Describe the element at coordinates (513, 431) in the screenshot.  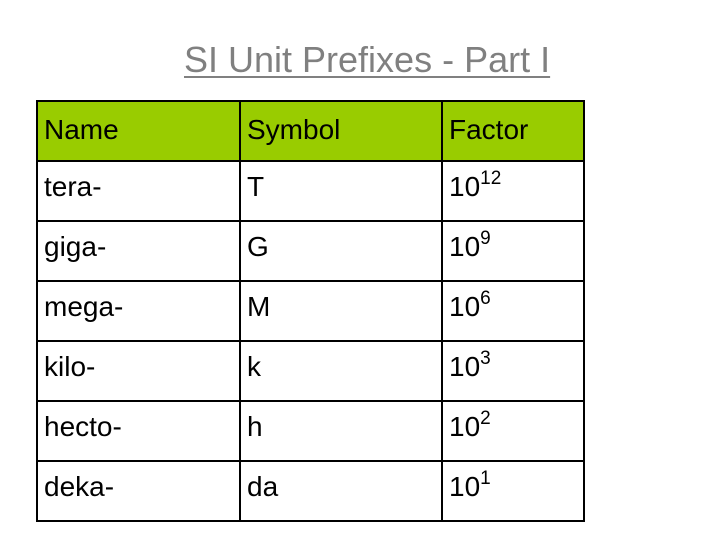
I see `cell-factor: 102` at that location.